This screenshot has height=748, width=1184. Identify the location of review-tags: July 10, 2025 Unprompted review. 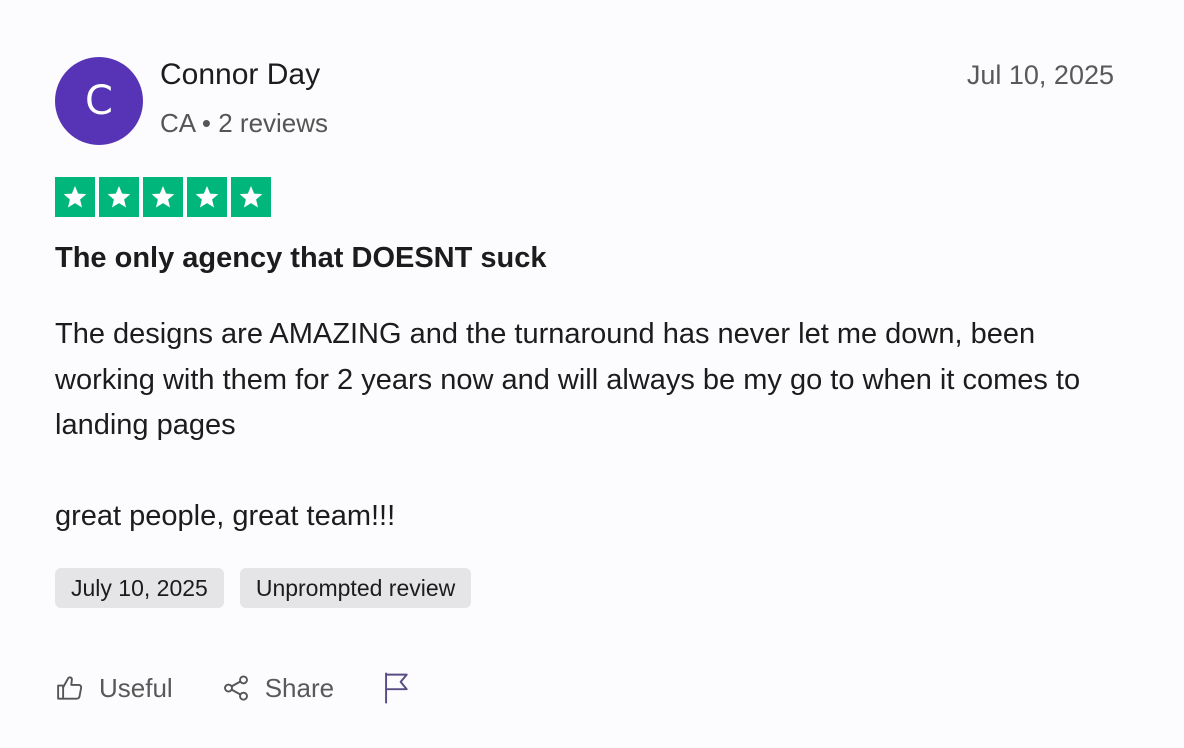
(263, 588).